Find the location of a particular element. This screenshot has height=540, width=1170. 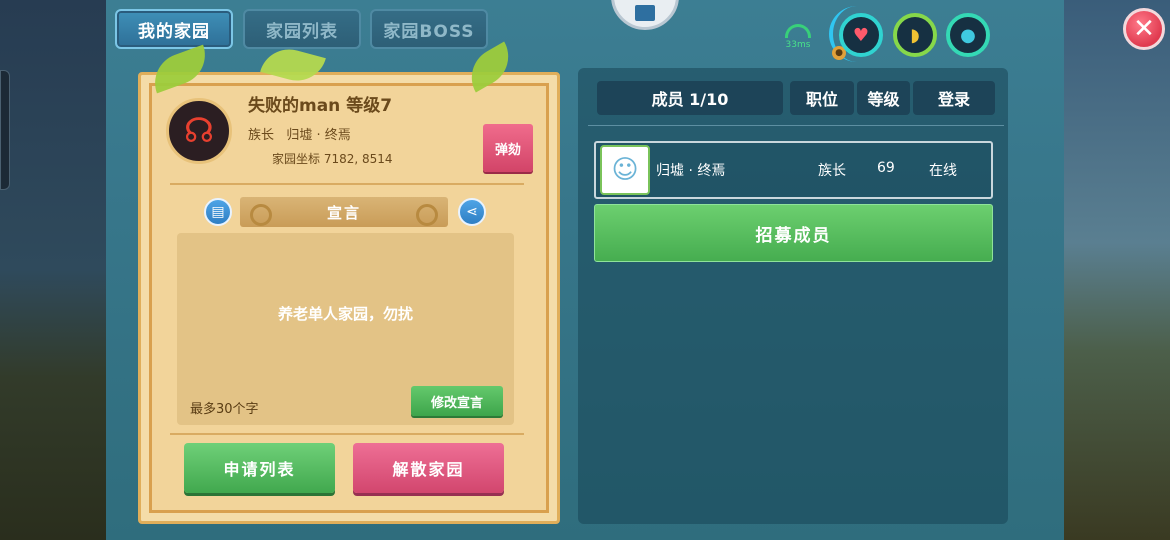

notepad-icon: ▤ is located at coordinates (218, 212).